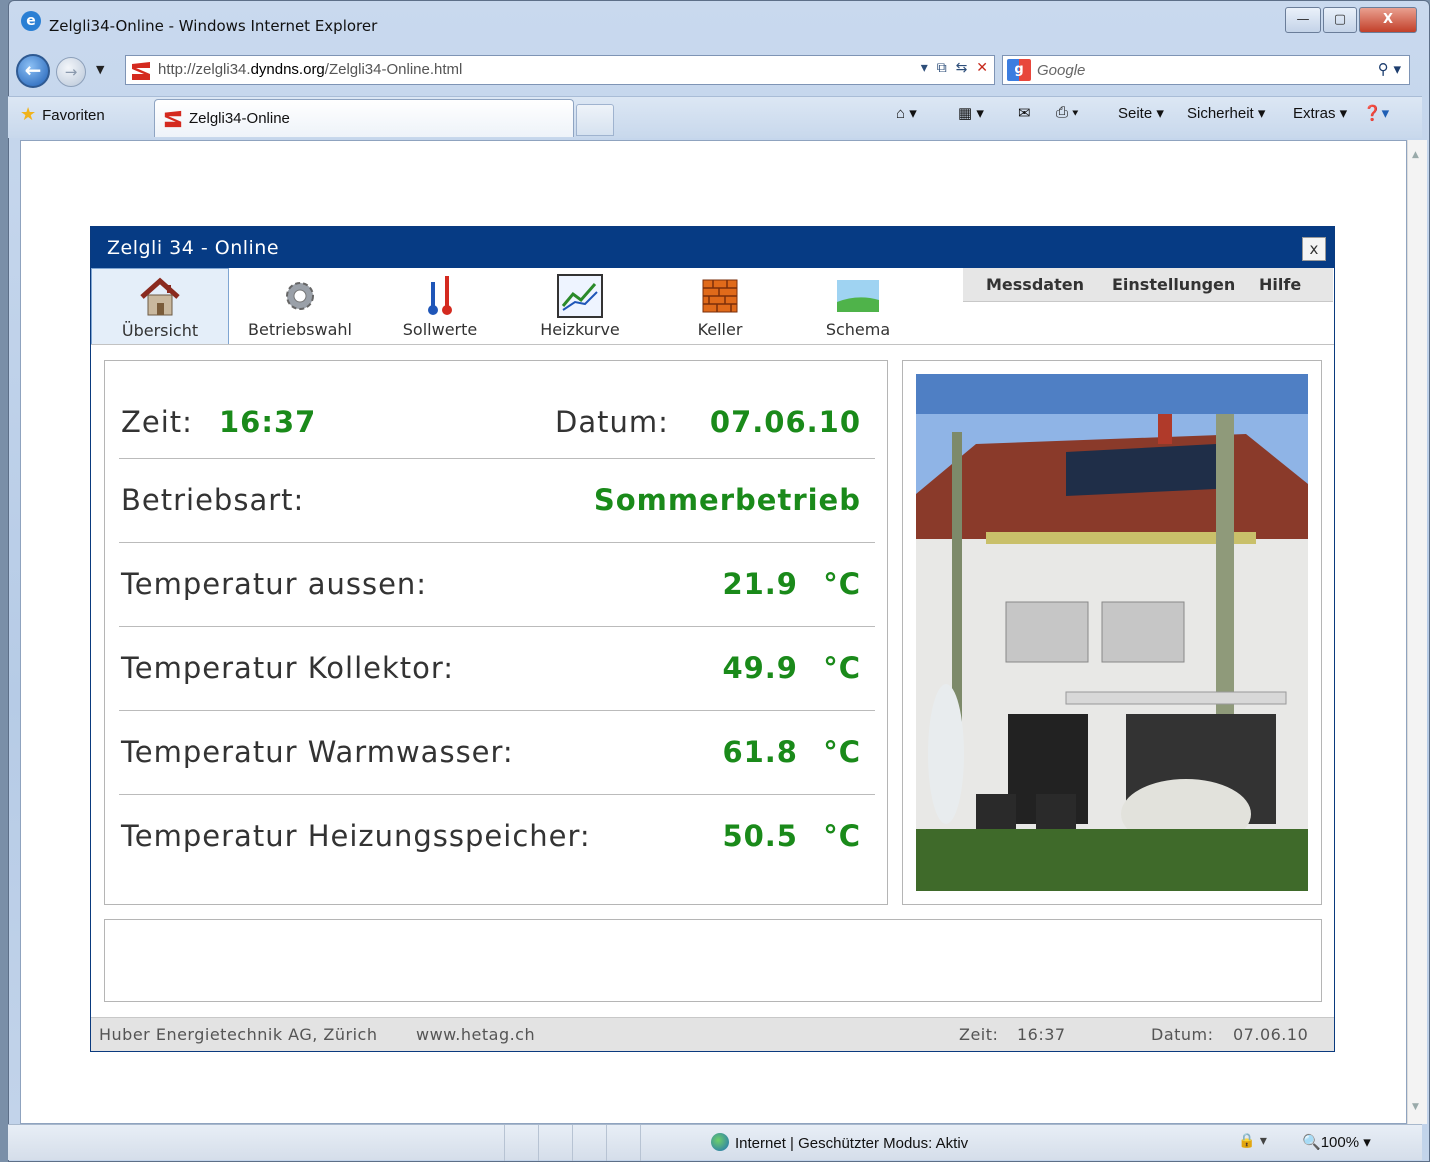  Describe the element at coordinates (1415, 1107) in the screenshot. I see `scroll-down-icon: ▼` at that location.